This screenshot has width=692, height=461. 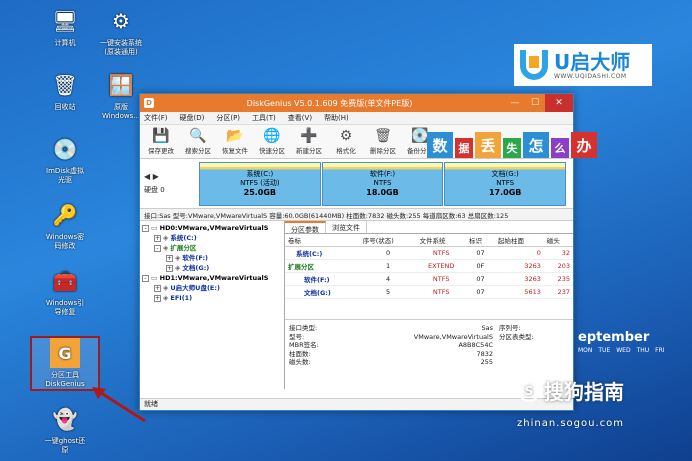 I want to click on close-button: ✕, so click(x=559, y=103).